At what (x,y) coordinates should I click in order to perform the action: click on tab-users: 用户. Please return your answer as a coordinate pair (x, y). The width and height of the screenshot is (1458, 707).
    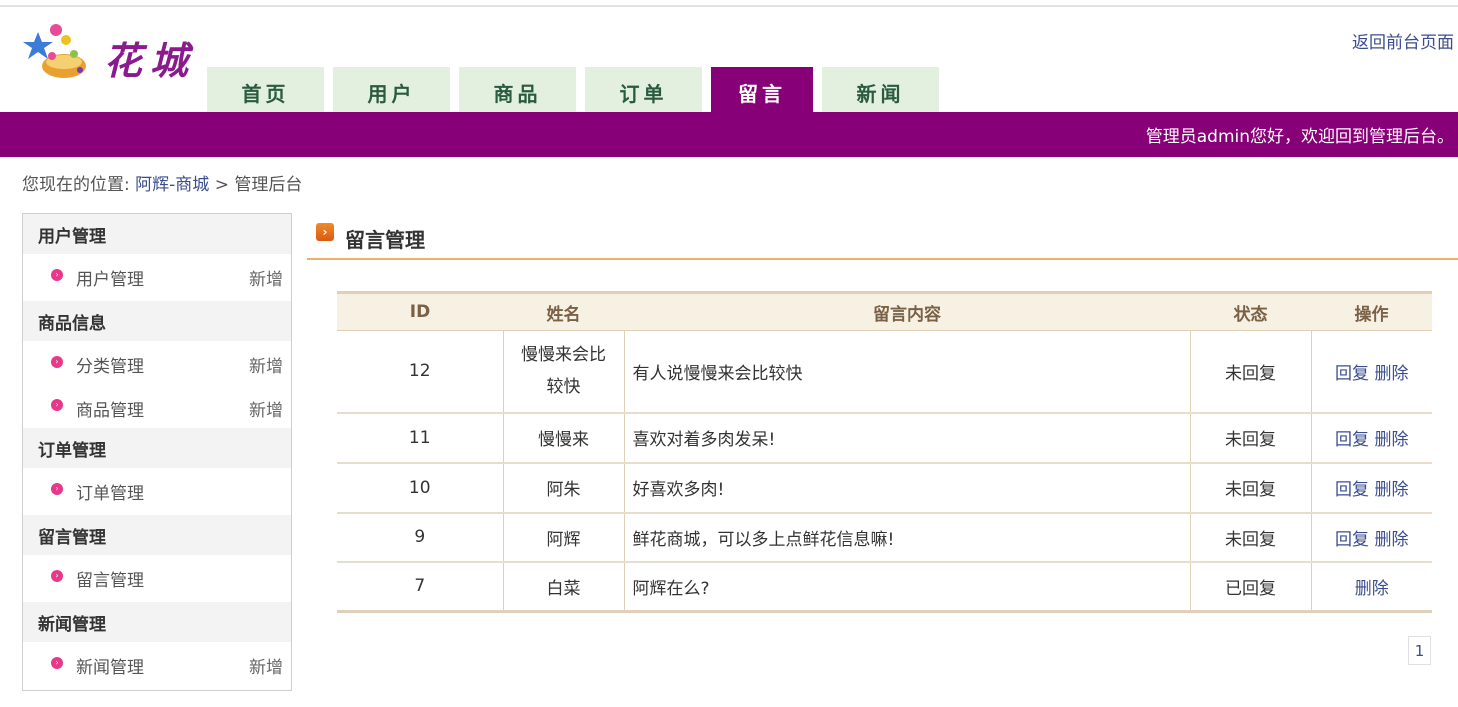
    Looking at the image, I should click on (391, 89).